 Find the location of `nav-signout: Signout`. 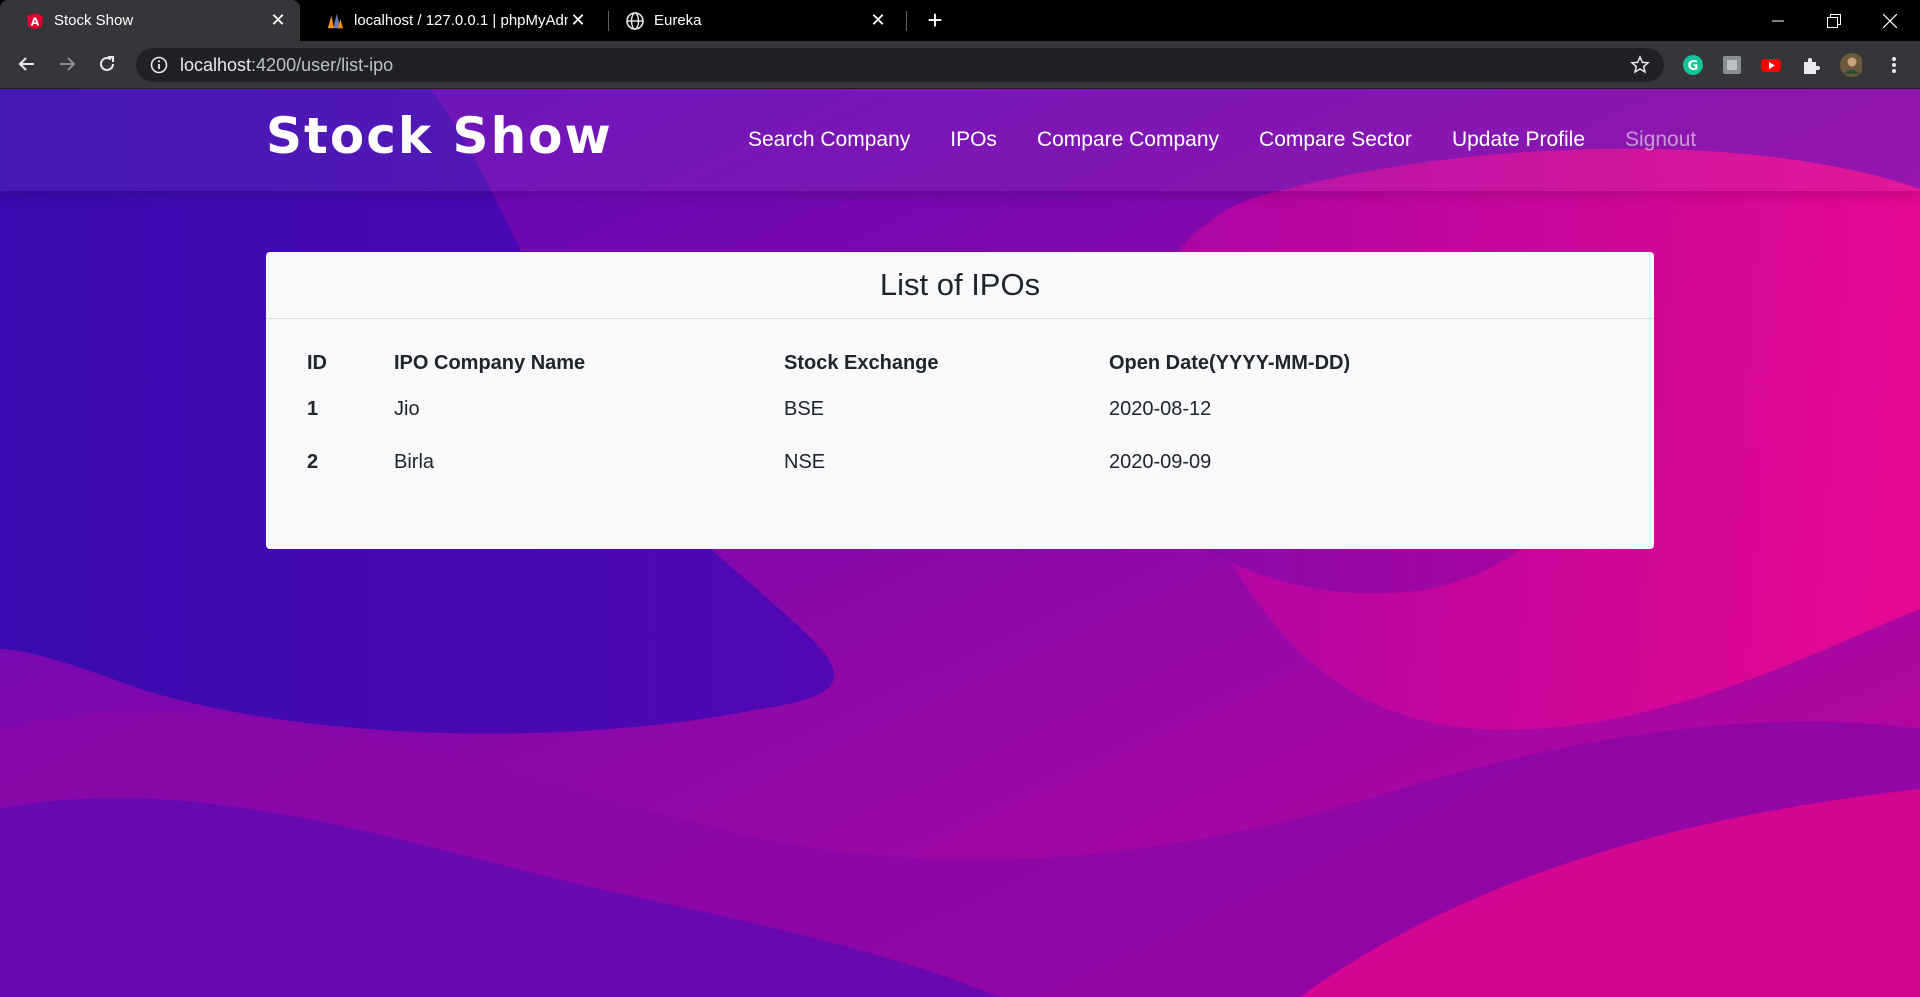

nav-signout: Signout is located at coordinates (1660, 140).